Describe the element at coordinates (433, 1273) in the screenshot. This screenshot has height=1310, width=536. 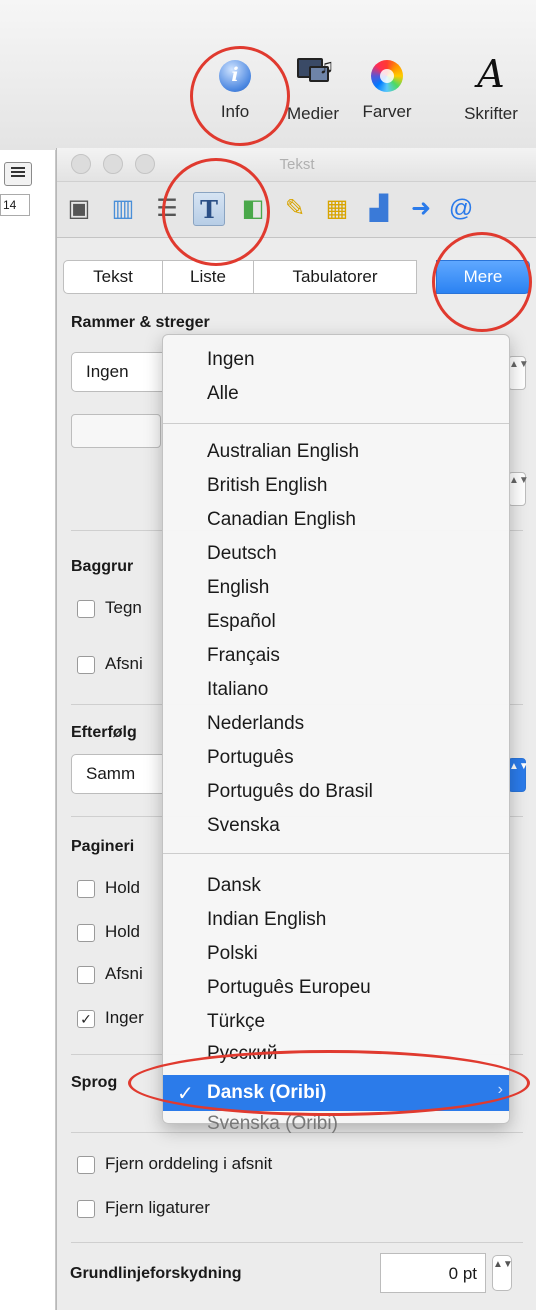
I see `baseline-shift-field: 0 pt` at that location.